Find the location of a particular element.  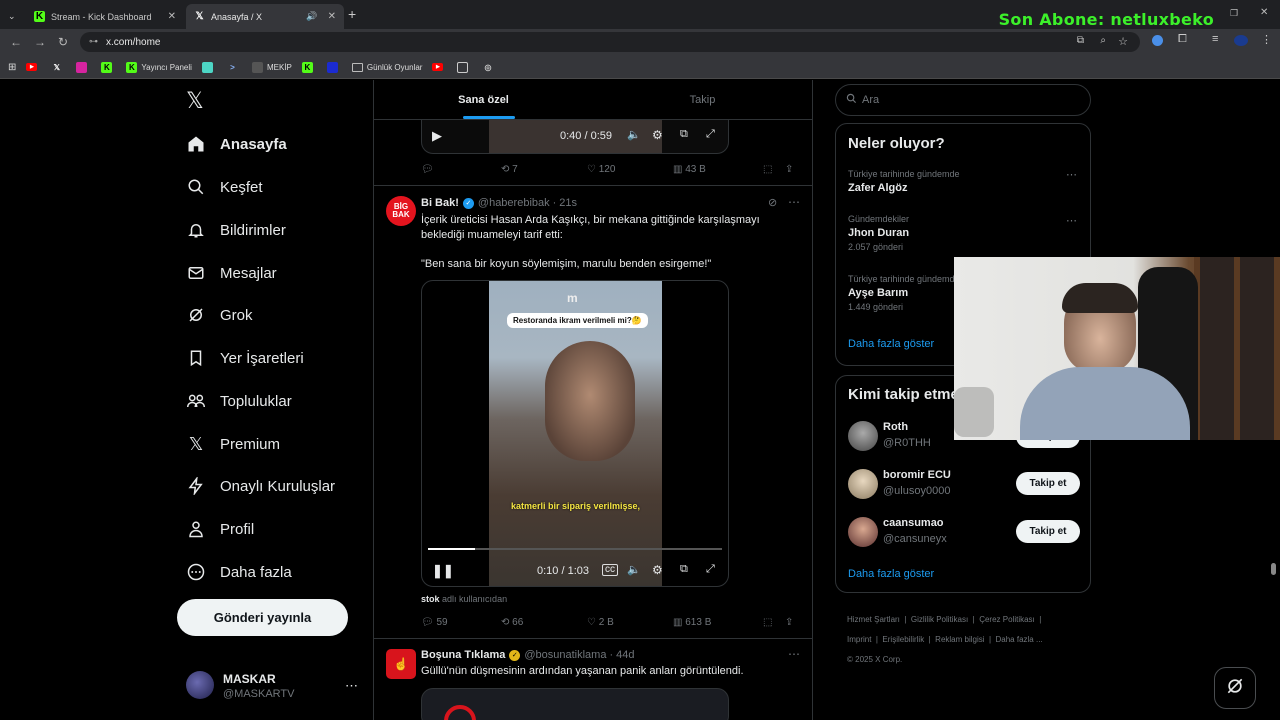

bookmark-mekip: MEKİP is located at coordinates (271, 67).